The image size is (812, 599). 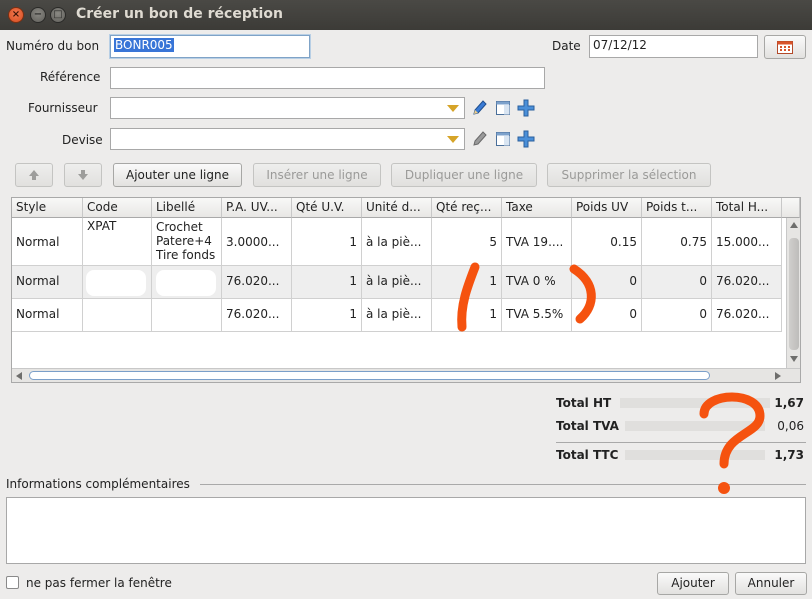 What do you see at coordinates (287, 108) in the screenshot?
I see `fournisseur-combo` at bounding box center [287, 108].